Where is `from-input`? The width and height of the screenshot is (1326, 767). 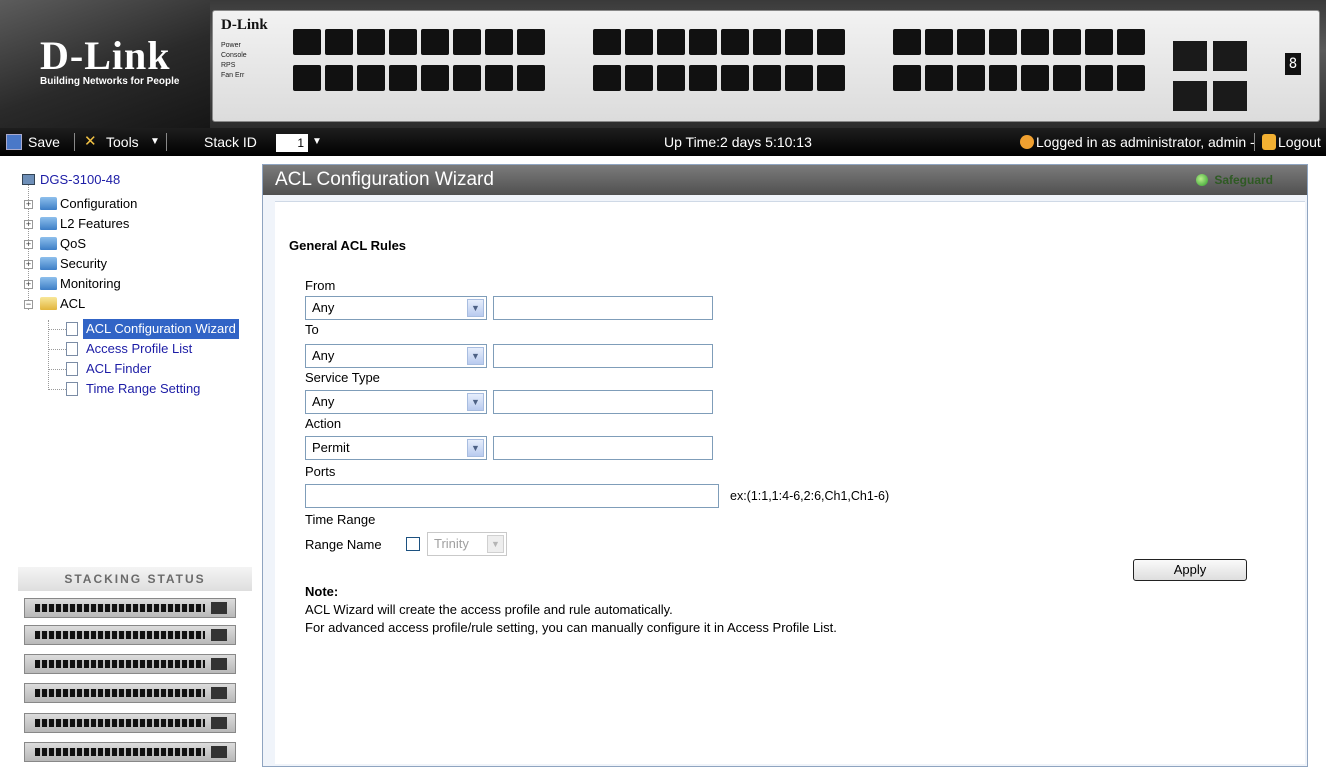 from-input is located at coordinates (603, 308).